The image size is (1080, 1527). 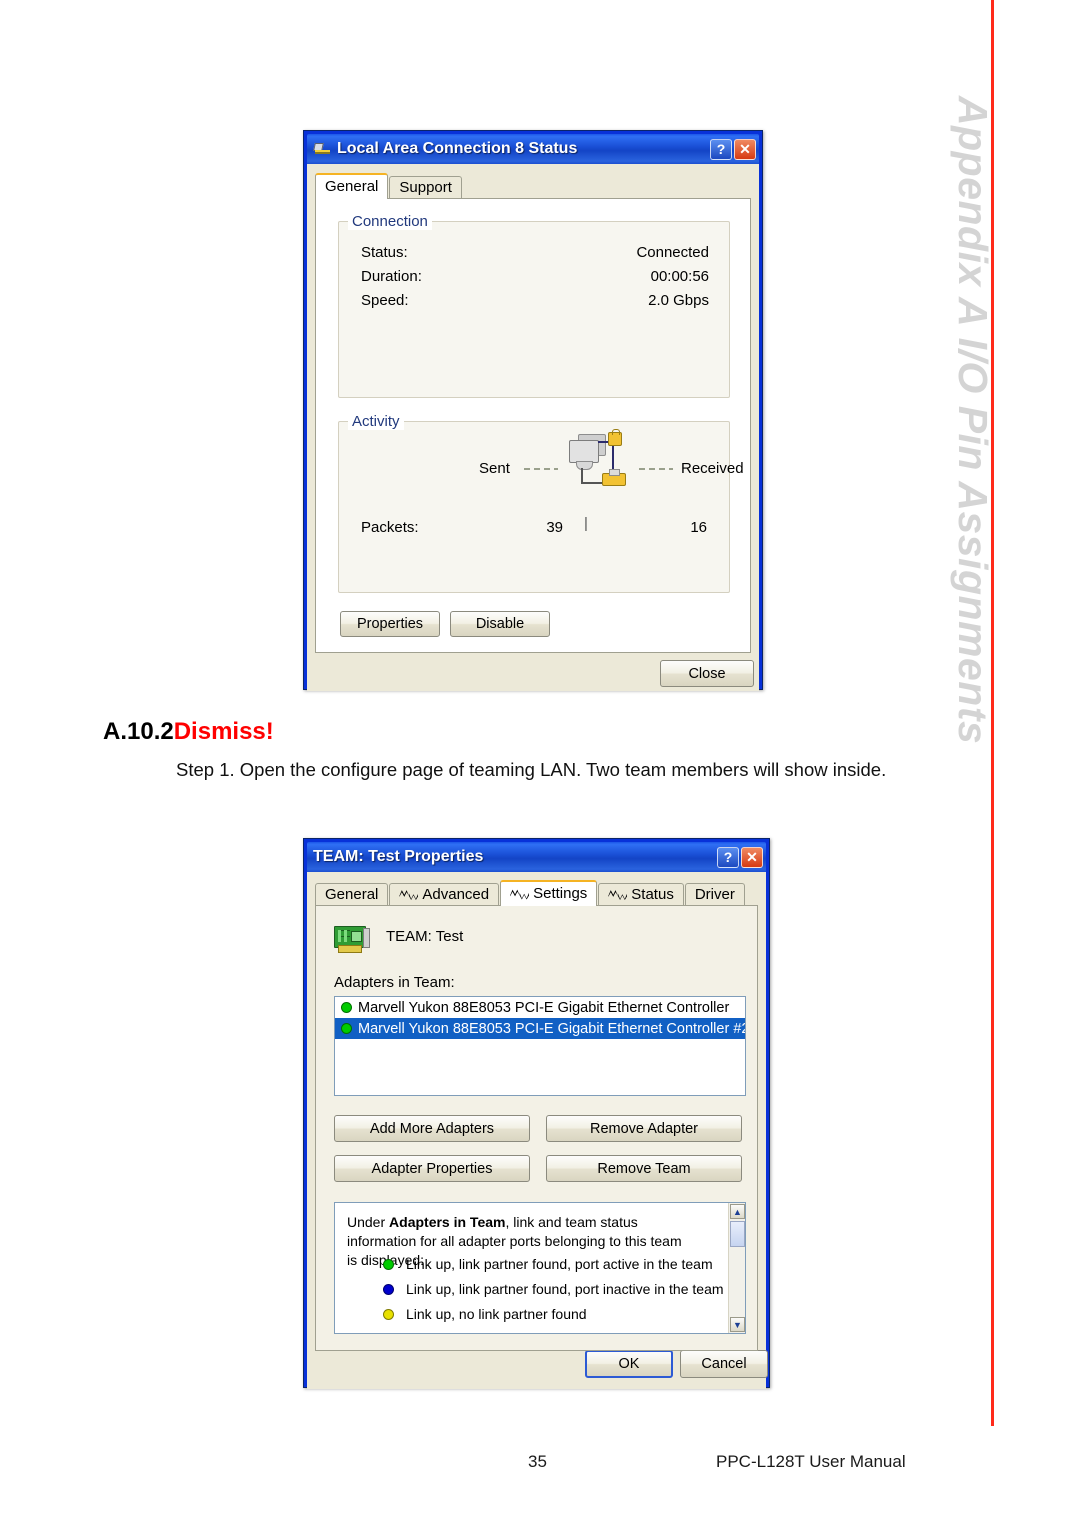 I want to click on speed-label: Speed:, so click(x=385, y=300).